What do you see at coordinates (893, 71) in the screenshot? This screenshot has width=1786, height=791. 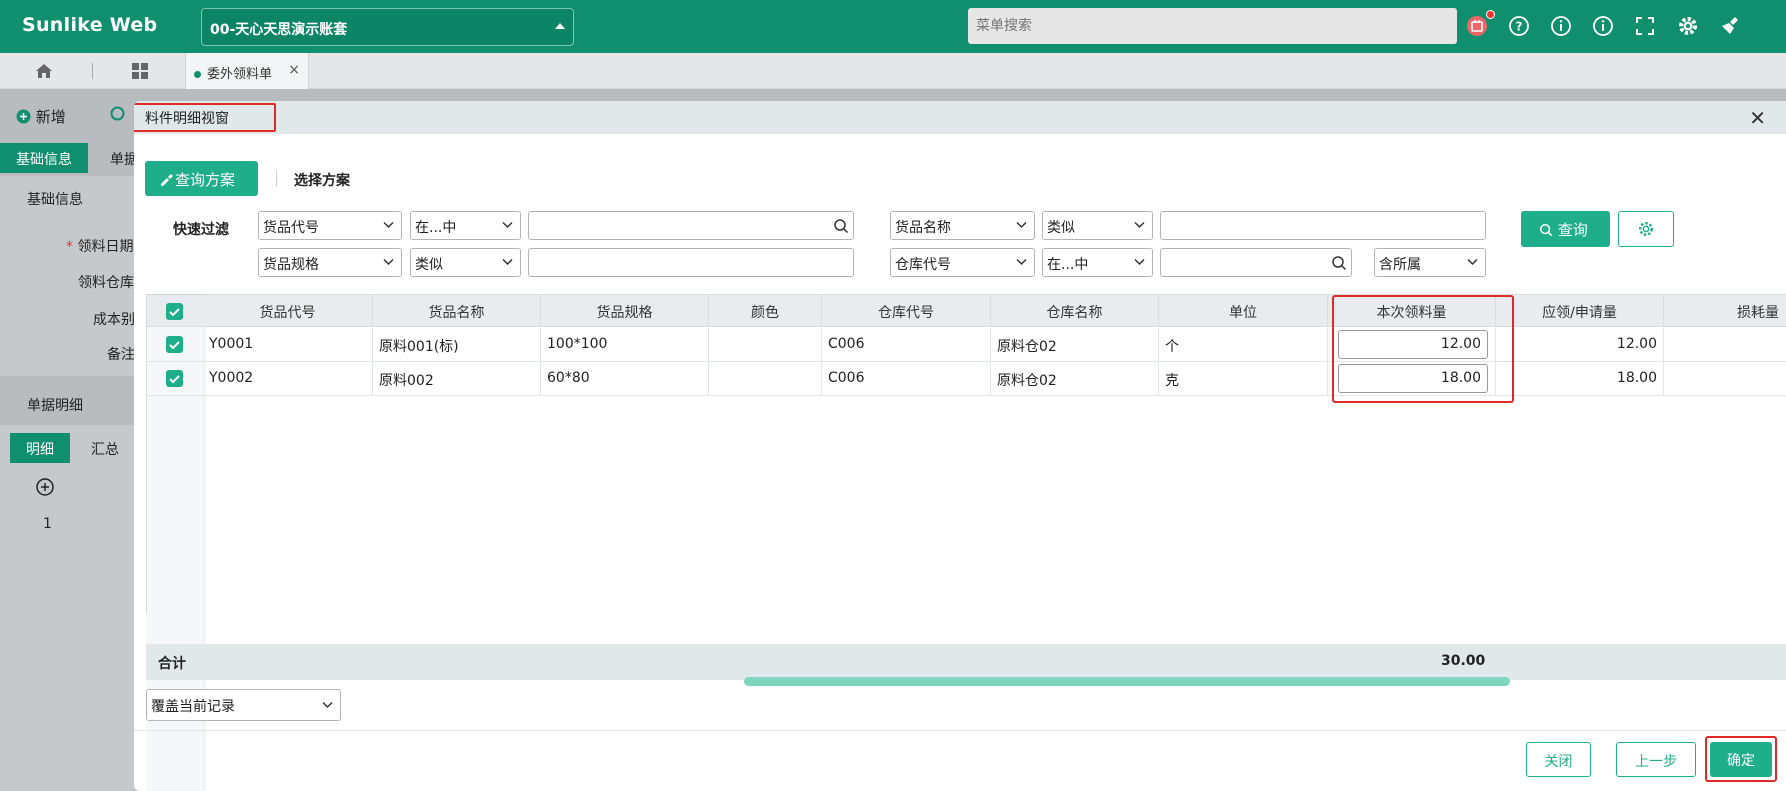 I see `tab-bar: 委外领料单 ×` at bounding box center [893, 71].